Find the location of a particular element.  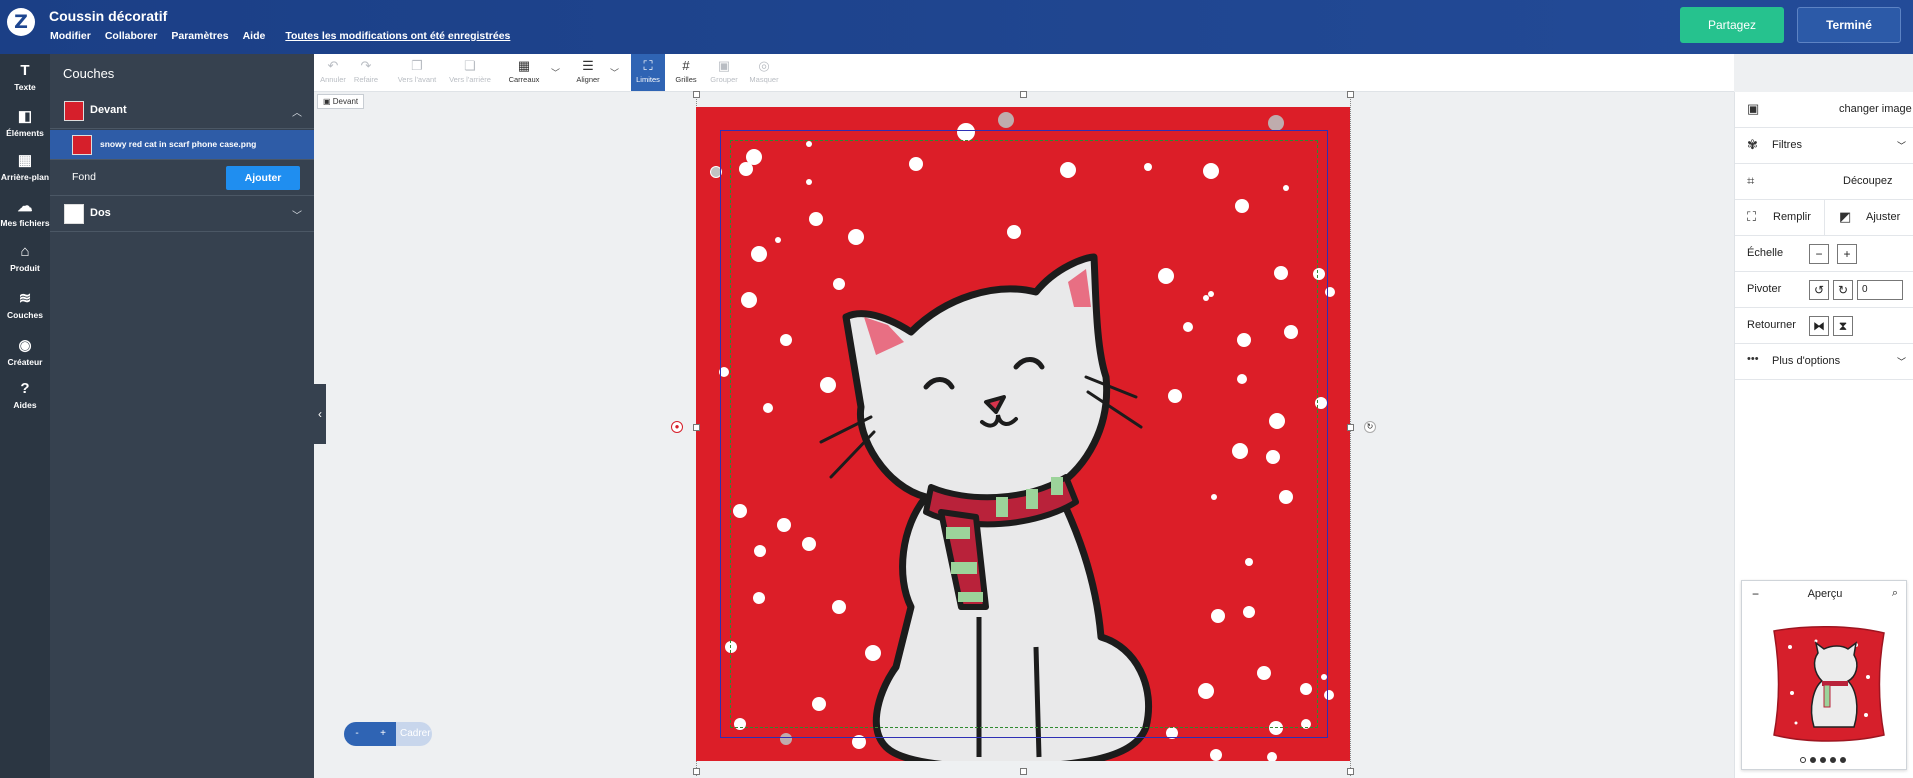

redo-button: ↷ Refaire is located at coordinates (366, 73).